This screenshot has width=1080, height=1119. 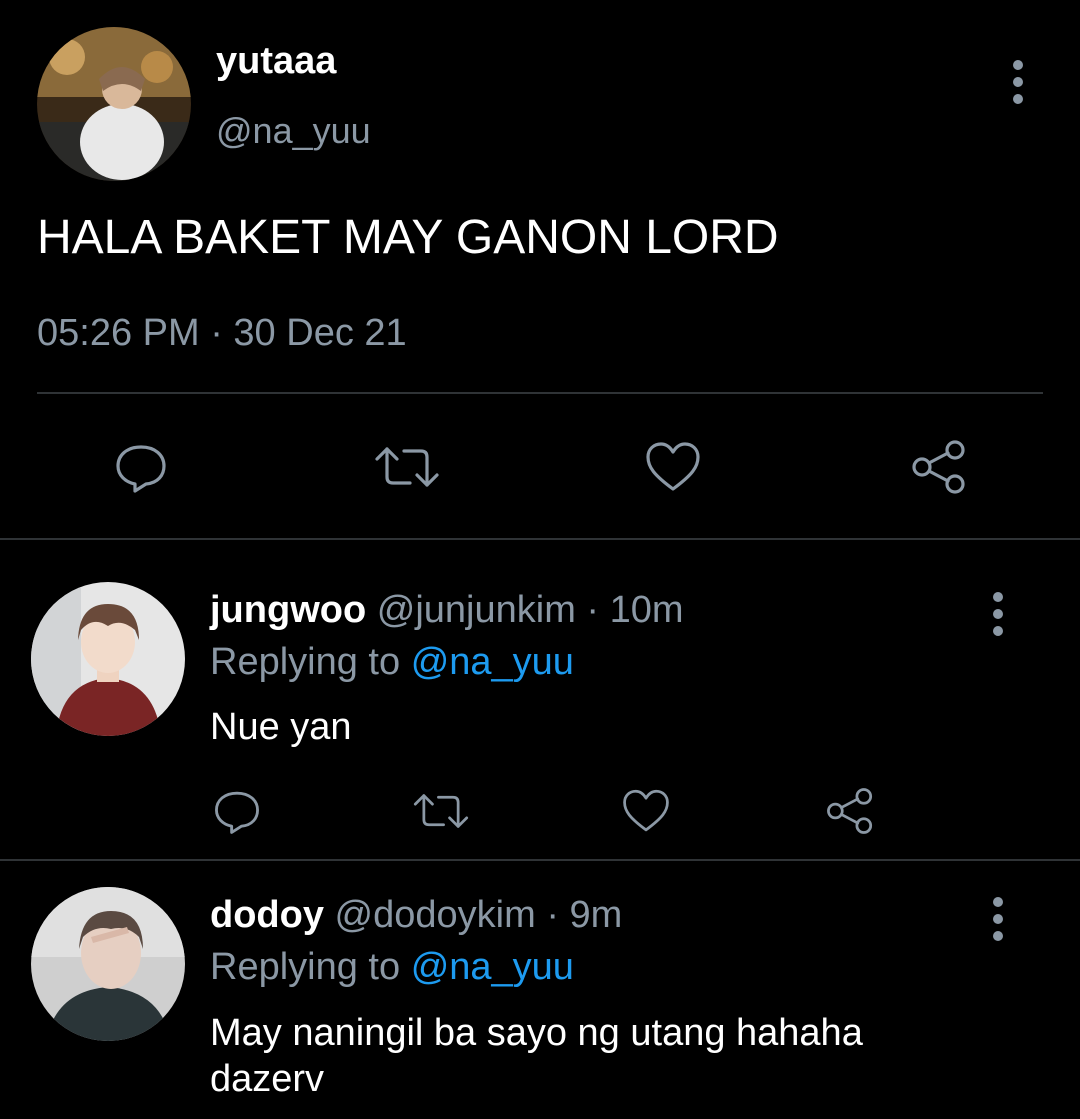 I want to click on reply-time: · 10m, so click(x=635, y=610).